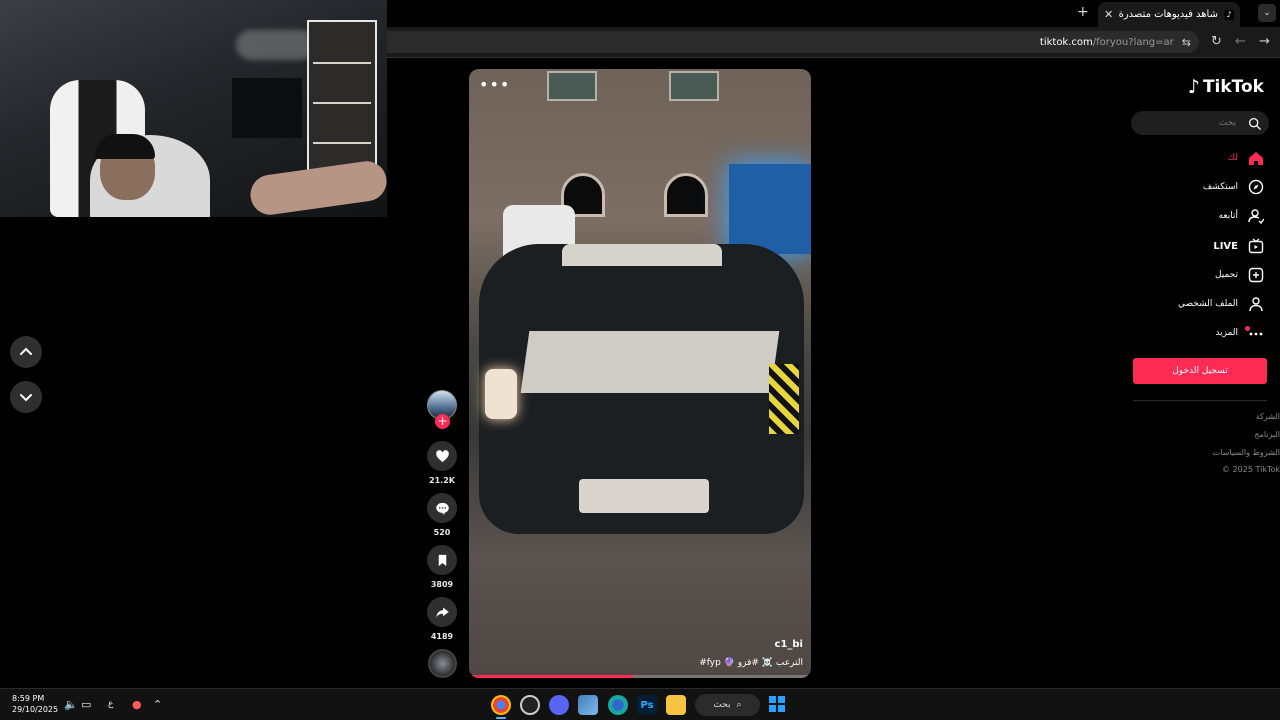  What do you see at coordinates (35, 709) in the screenshot?
I see `clock-date: 29/10/2025` at bounding box center [35, 709].